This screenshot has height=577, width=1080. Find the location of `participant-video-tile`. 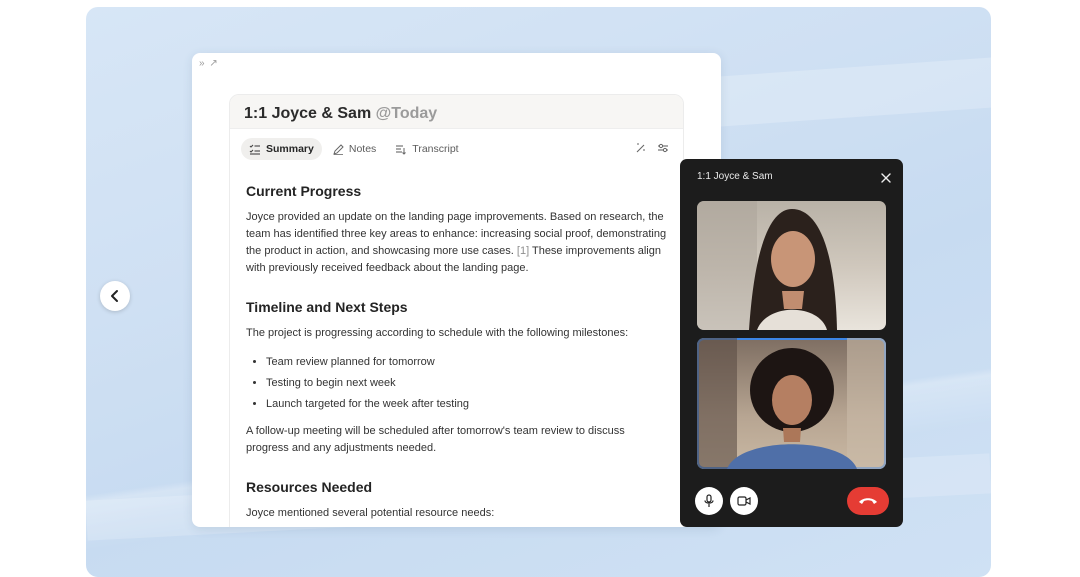

participant-video-tile is located at coordinates (791, 265).